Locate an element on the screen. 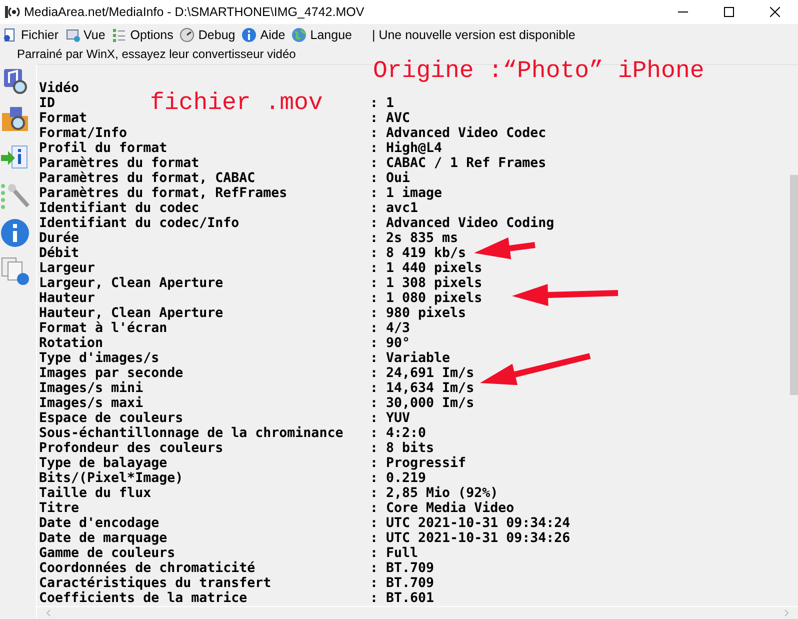  field-value: : BT.601 is located at coordinates (402, 598).